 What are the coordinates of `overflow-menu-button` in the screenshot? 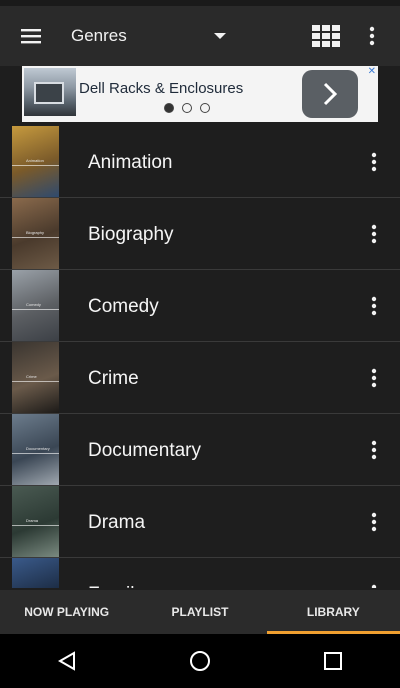 It's located at (372, 36).